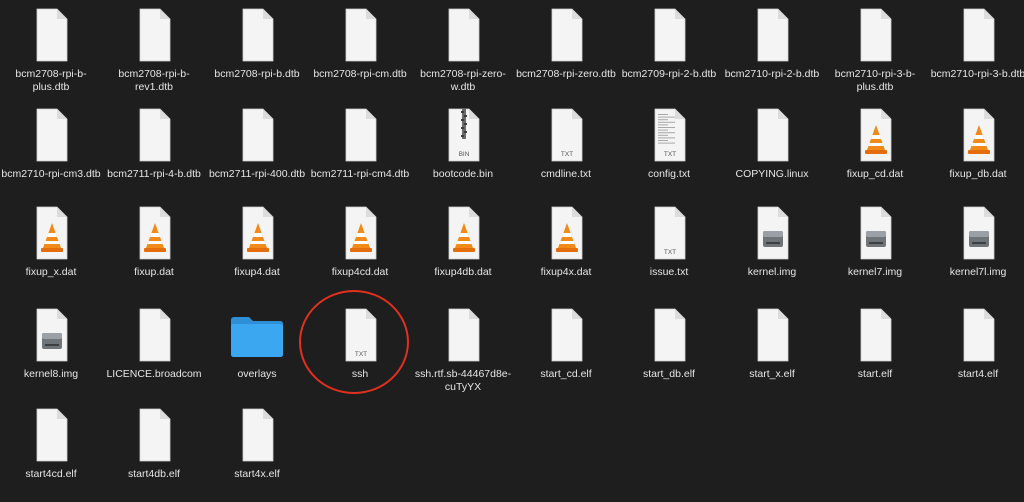 Image resolution: width=1024 pixels, height=502 pixels. I want to click on file-name-label: bcm2708-rpi-zero.dtb, so click(566, 74).